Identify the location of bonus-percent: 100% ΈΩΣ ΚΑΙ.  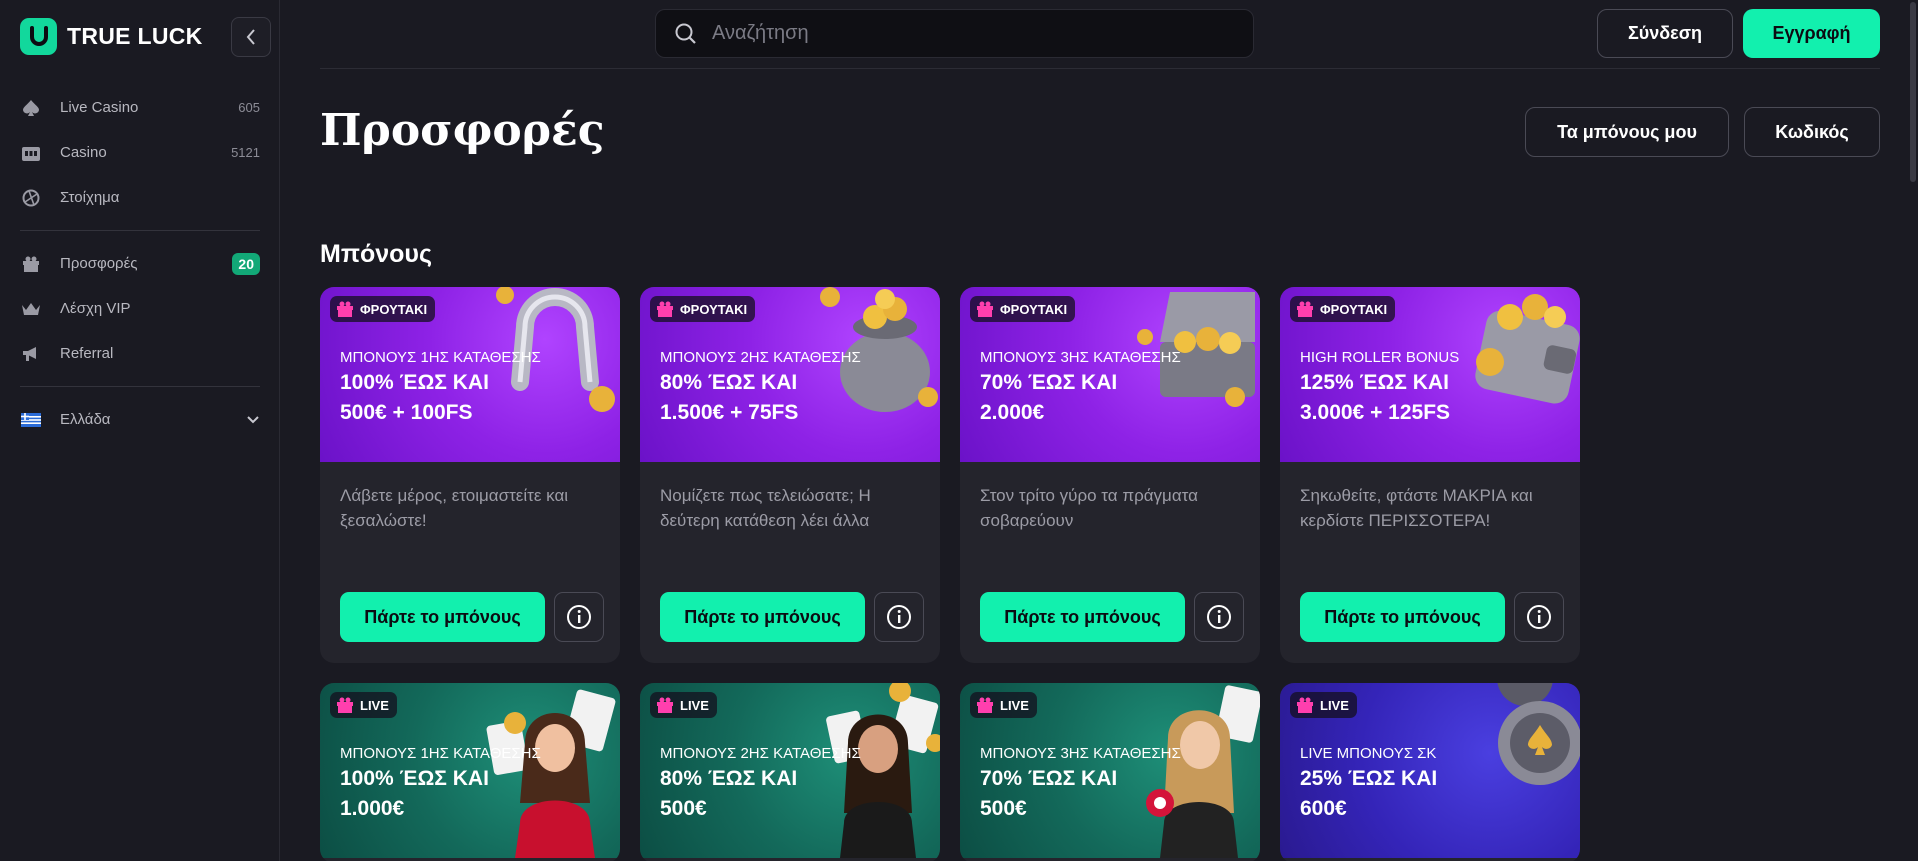
(414, 778).